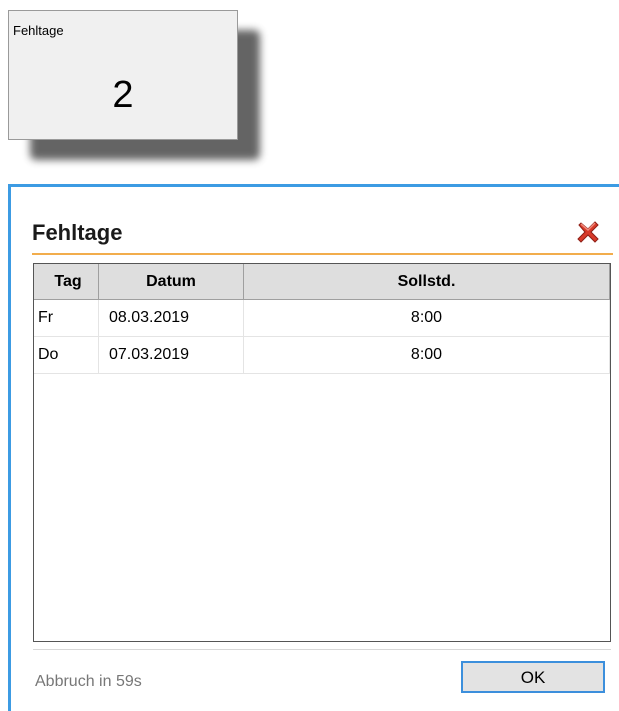  What do you see at coordinates (171, 318) in the screenshot?
I see `cell-datum: 08.03.2019` at bounding box center [171, 318].